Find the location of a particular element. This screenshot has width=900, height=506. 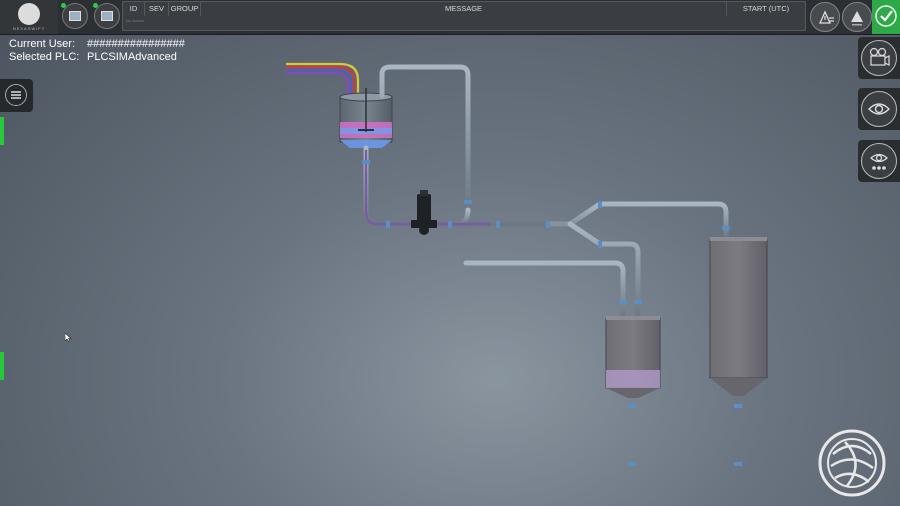

view-button is located at coordinates (879, 109).